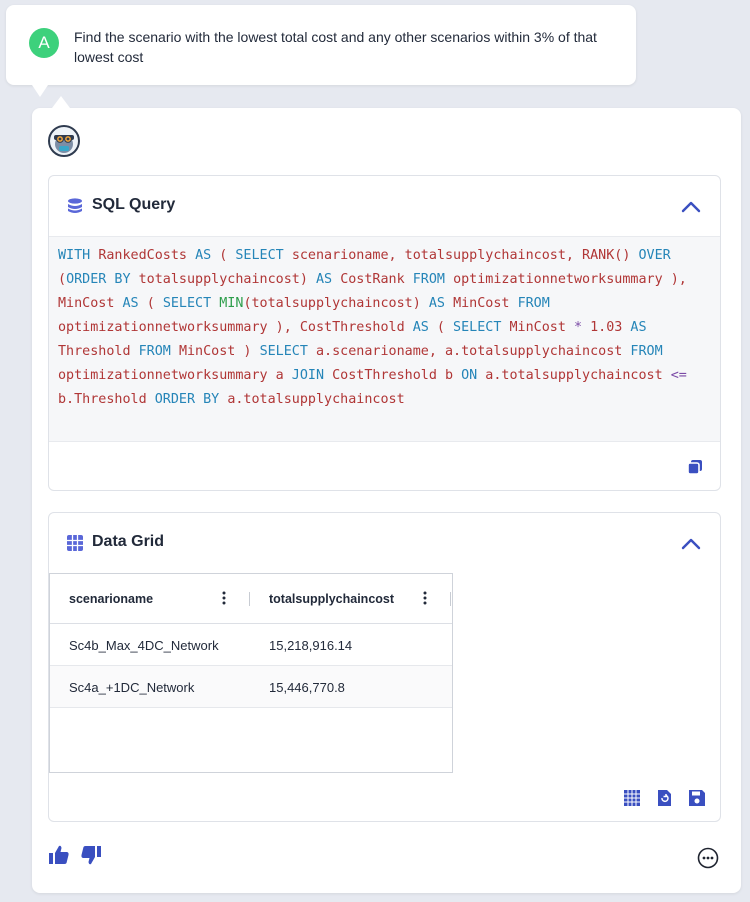 The height and width of the screenshot is (902, 750). What do you see at coordinates (231, 303) in the screenshot?
I see `sql-token: MIN` at bounding box center [231, 303].